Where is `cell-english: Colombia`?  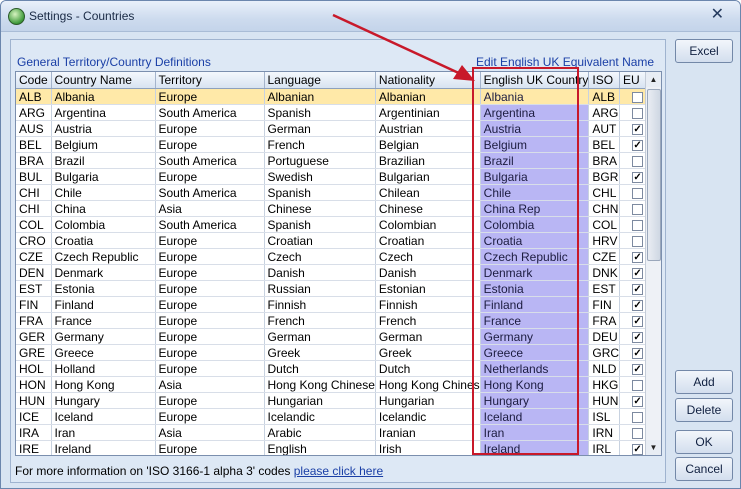 cell-english: Colombia is located at coordinates (535, 224).